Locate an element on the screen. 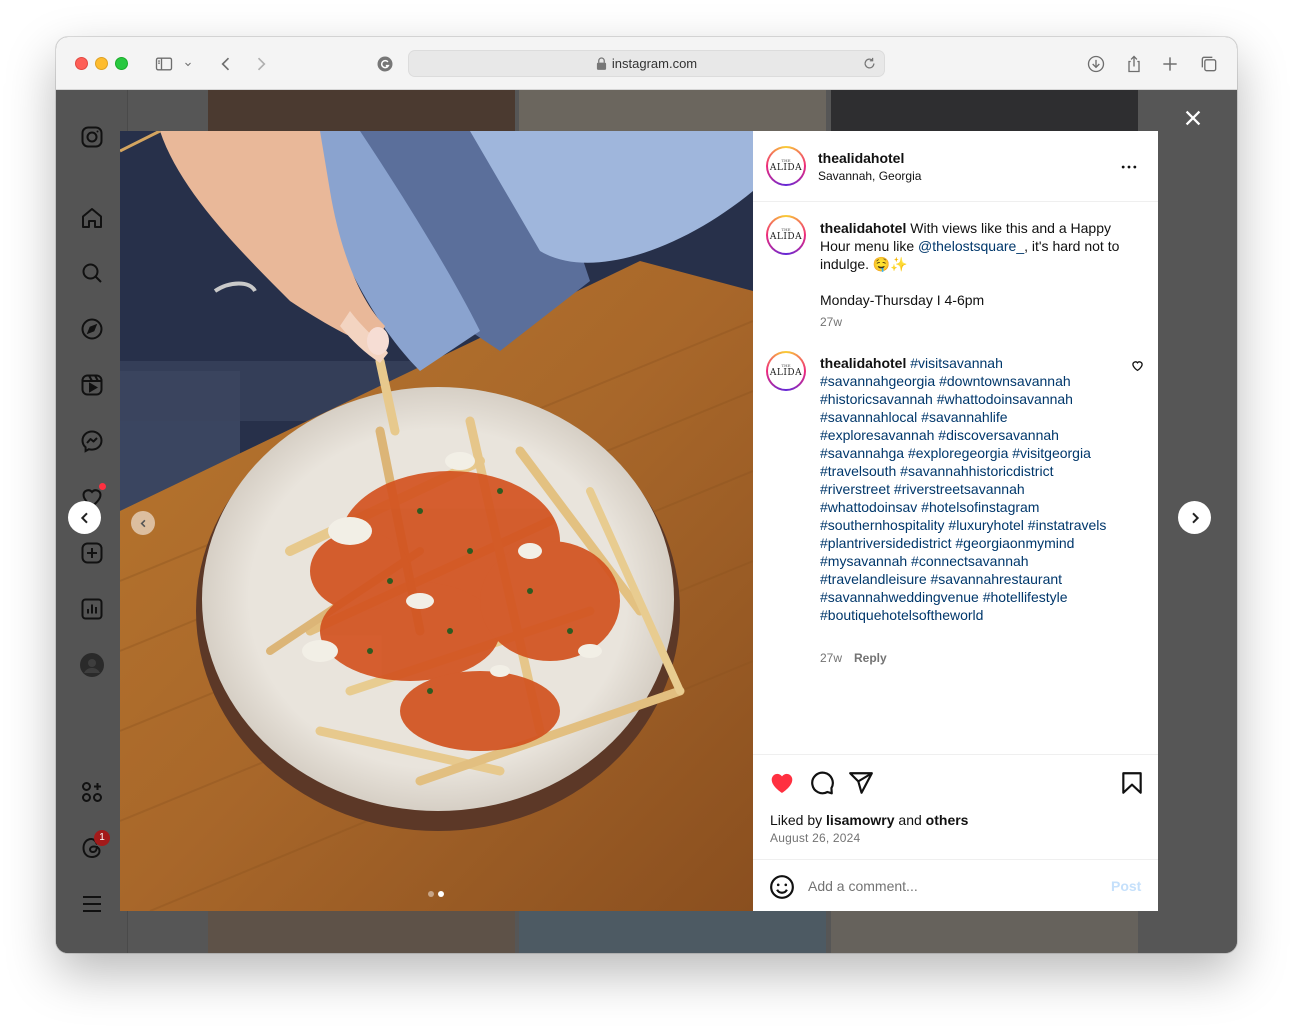 The width and height of the screenshot is (1293, 1027). lock-icon is located at coordinates (601, 63).